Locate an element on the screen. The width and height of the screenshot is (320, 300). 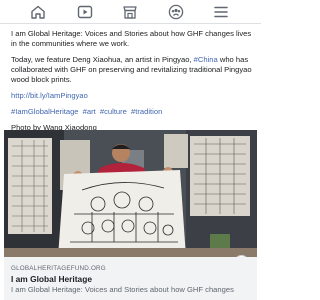
hashtag-link: #art is located at coordinates (89, 111).